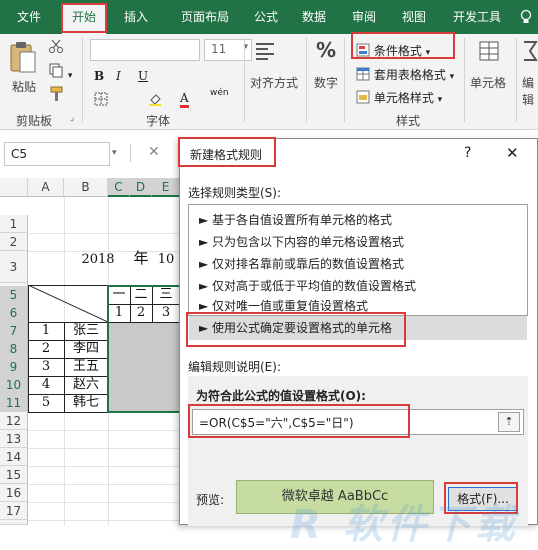 The image size is (538, 550). What do you see at coordinates (141, 313) in the screenshot?
I see `day-header-2: 2` at bounding box center [141, 313].